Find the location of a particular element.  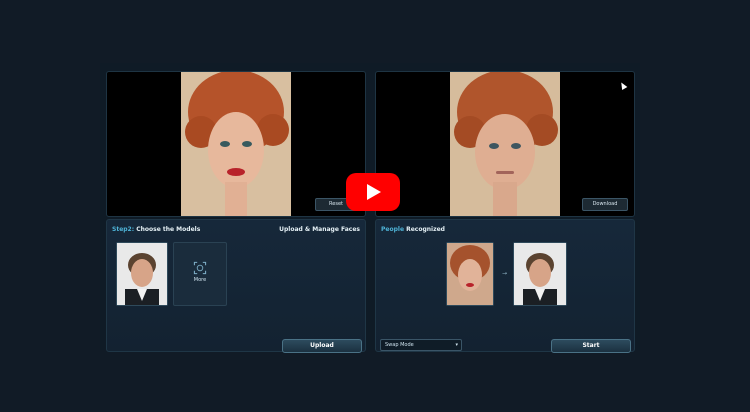

start-button: Start is located at coordinates (591, 346).